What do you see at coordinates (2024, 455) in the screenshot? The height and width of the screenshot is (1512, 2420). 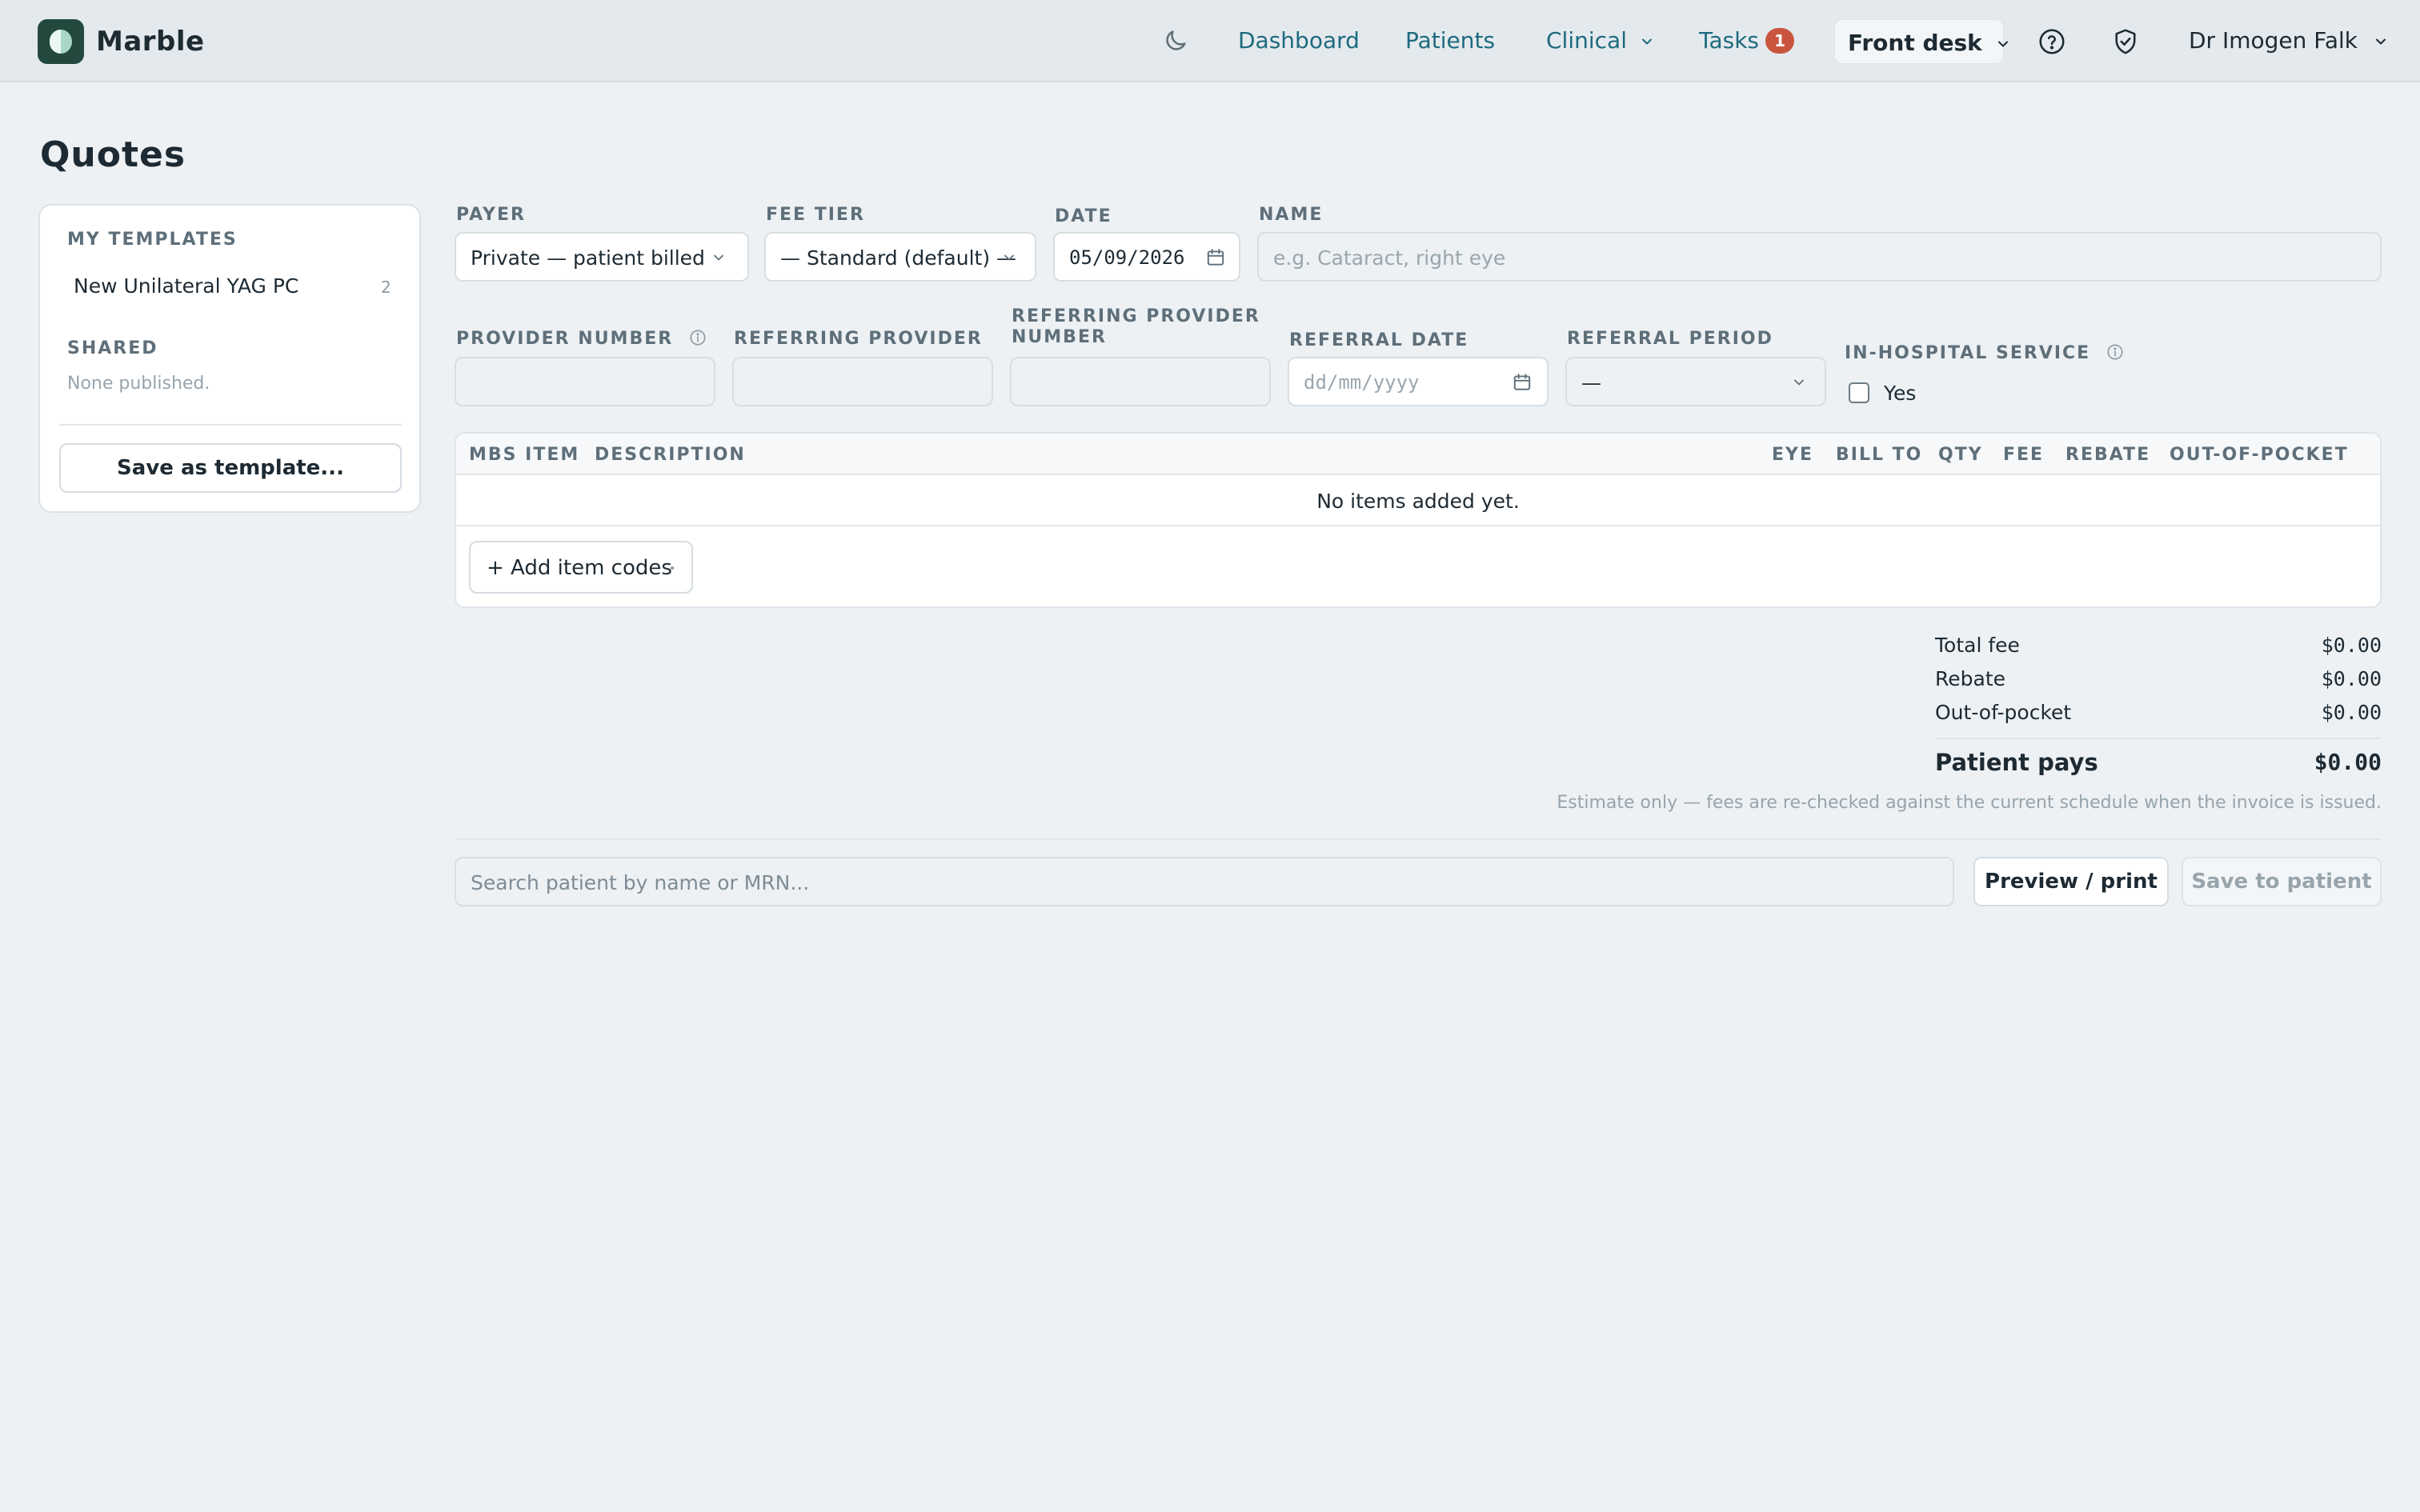 I see `column-header: FEE` at bounding box center [2024, 455].